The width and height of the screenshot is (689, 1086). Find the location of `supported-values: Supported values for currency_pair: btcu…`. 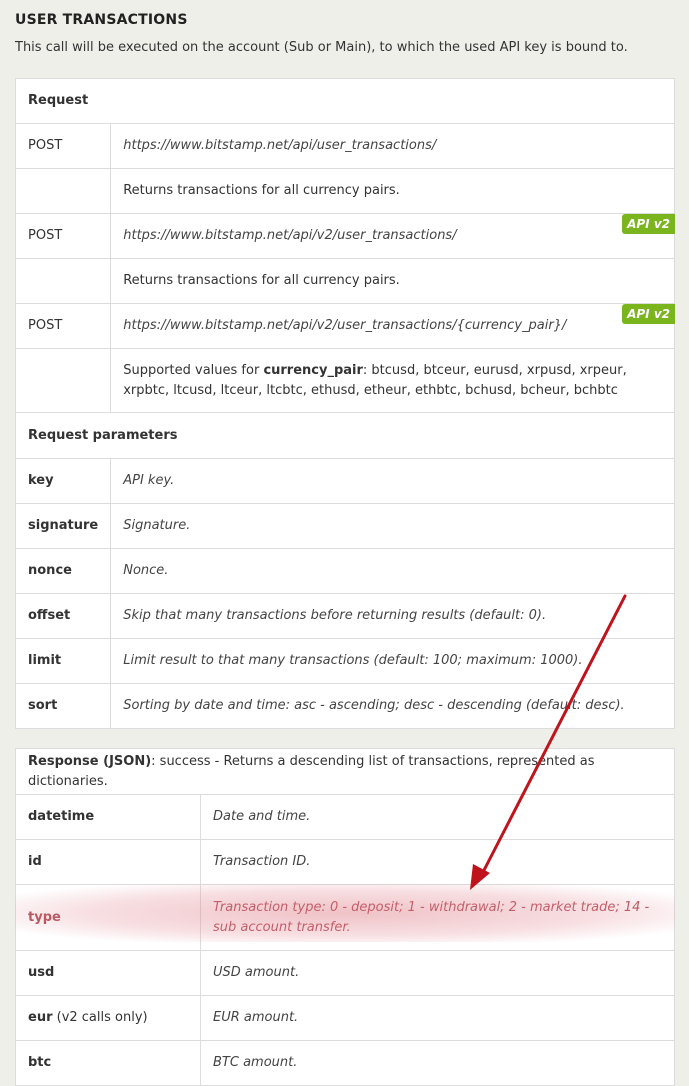

supported-values: Supported values for currency_pair: btcu… is located at coordinates (392, 380).